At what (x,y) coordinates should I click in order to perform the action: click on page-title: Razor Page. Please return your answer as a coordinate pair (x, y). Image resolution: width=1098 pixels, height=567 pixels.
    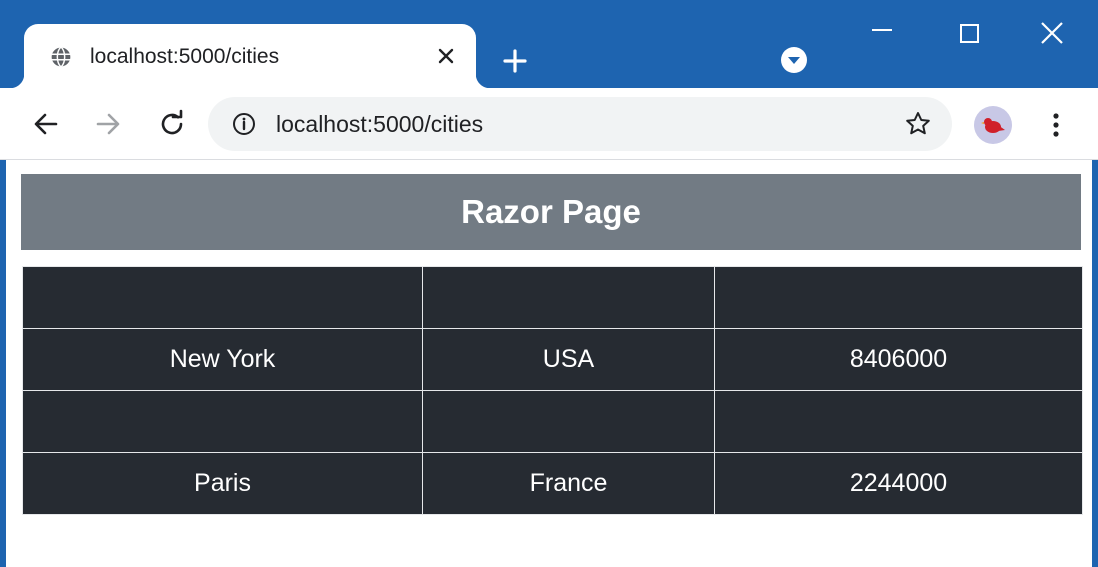
    Looking at the image, I should click on (551, 212).